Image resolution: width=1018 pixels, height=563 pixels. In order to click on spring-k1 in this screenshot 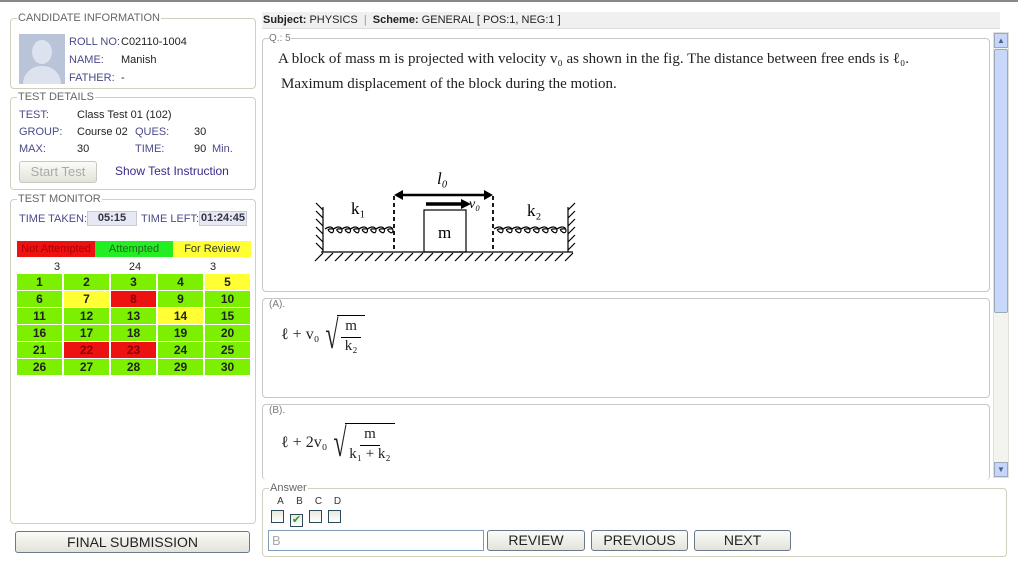, I will do `click(359, 230)`.